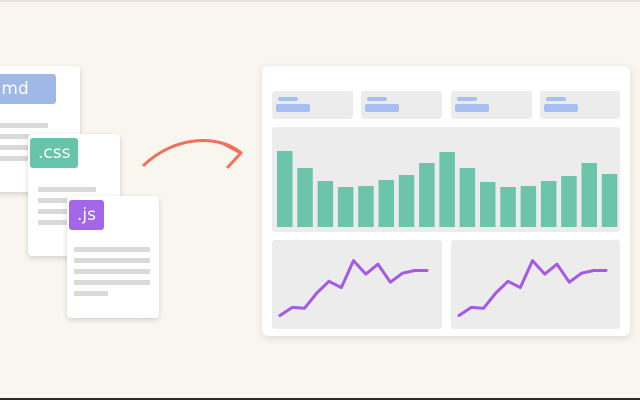 The height and width of the screenshot is (400, 640). What do you see at coordinates (28, 89) in the screenshot?
I see `md-file-tag: .md` at bounding box center [28, 89].